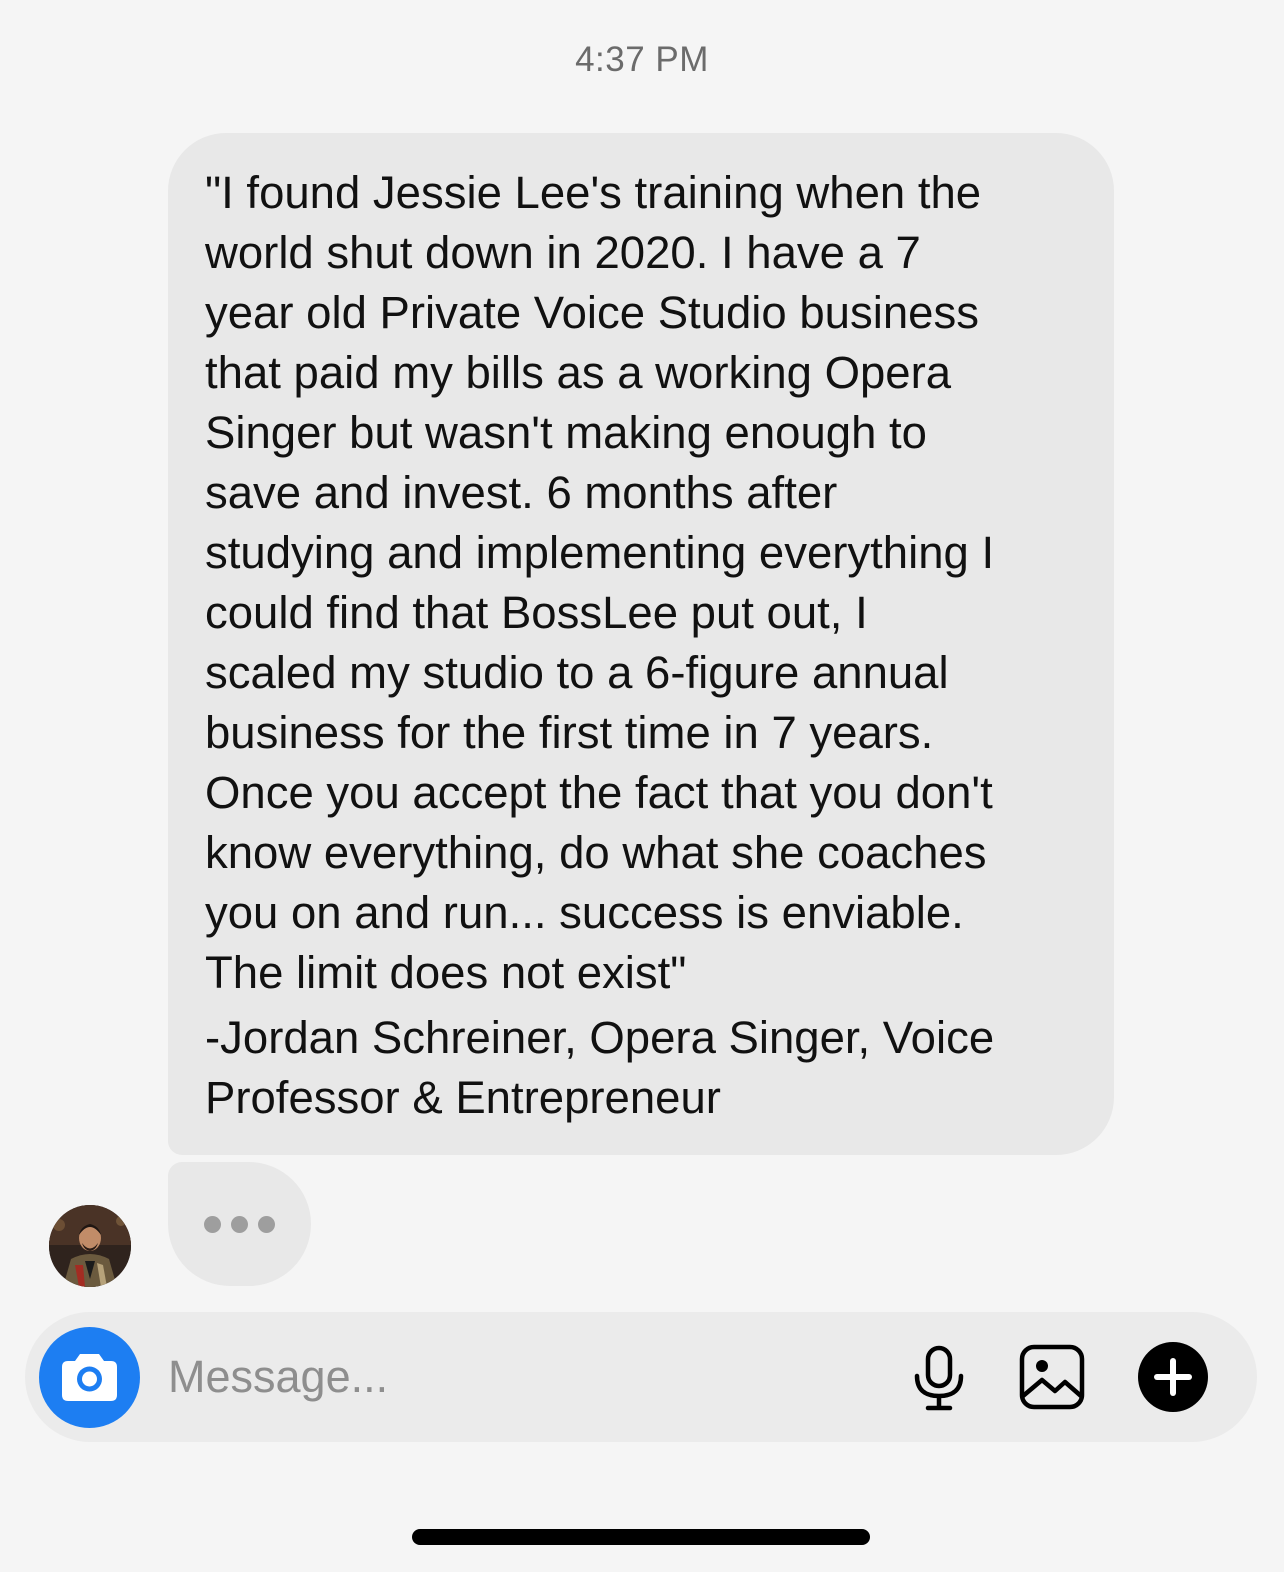 This screenshot has height=1572, width=1284. What do you see at coordinates (1052, 1377) in the screenshot?
I see `image-icon` at bounding box center [1052, 1377].